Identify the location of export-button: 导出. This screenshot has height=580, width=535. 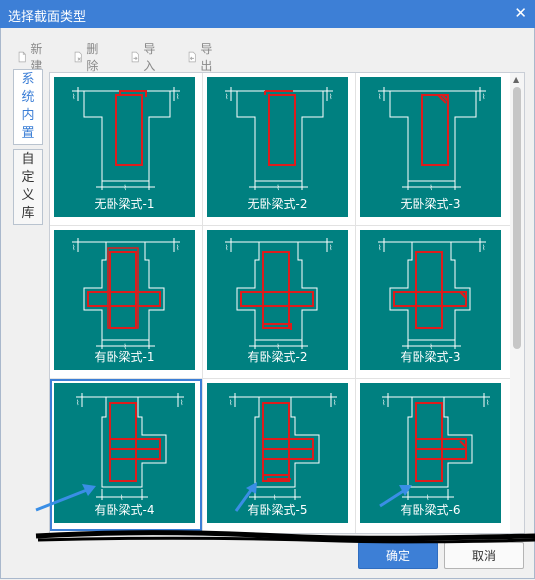
(202, 57).